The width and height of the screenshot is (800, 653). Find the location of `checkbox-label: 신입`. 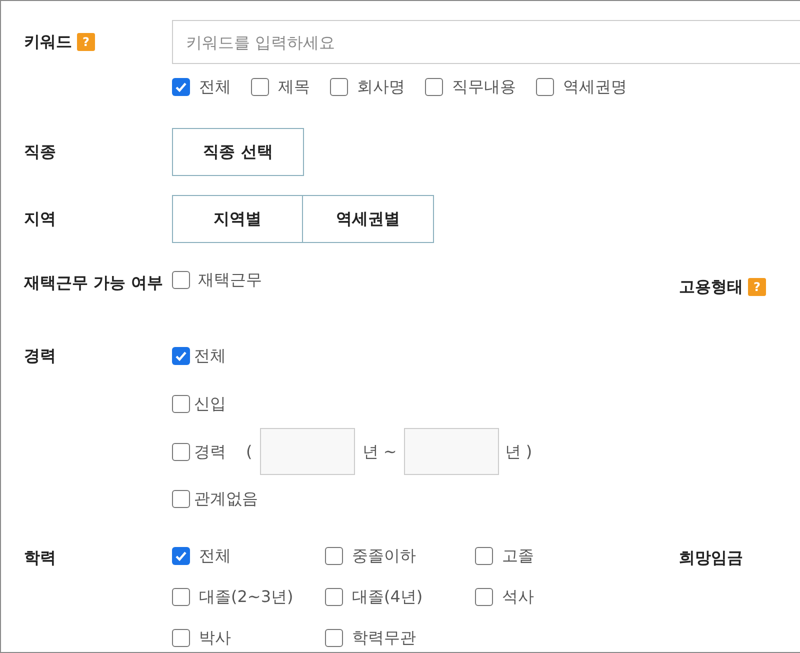

checkbox-label: 신입 is located at coordinates (210, 404).